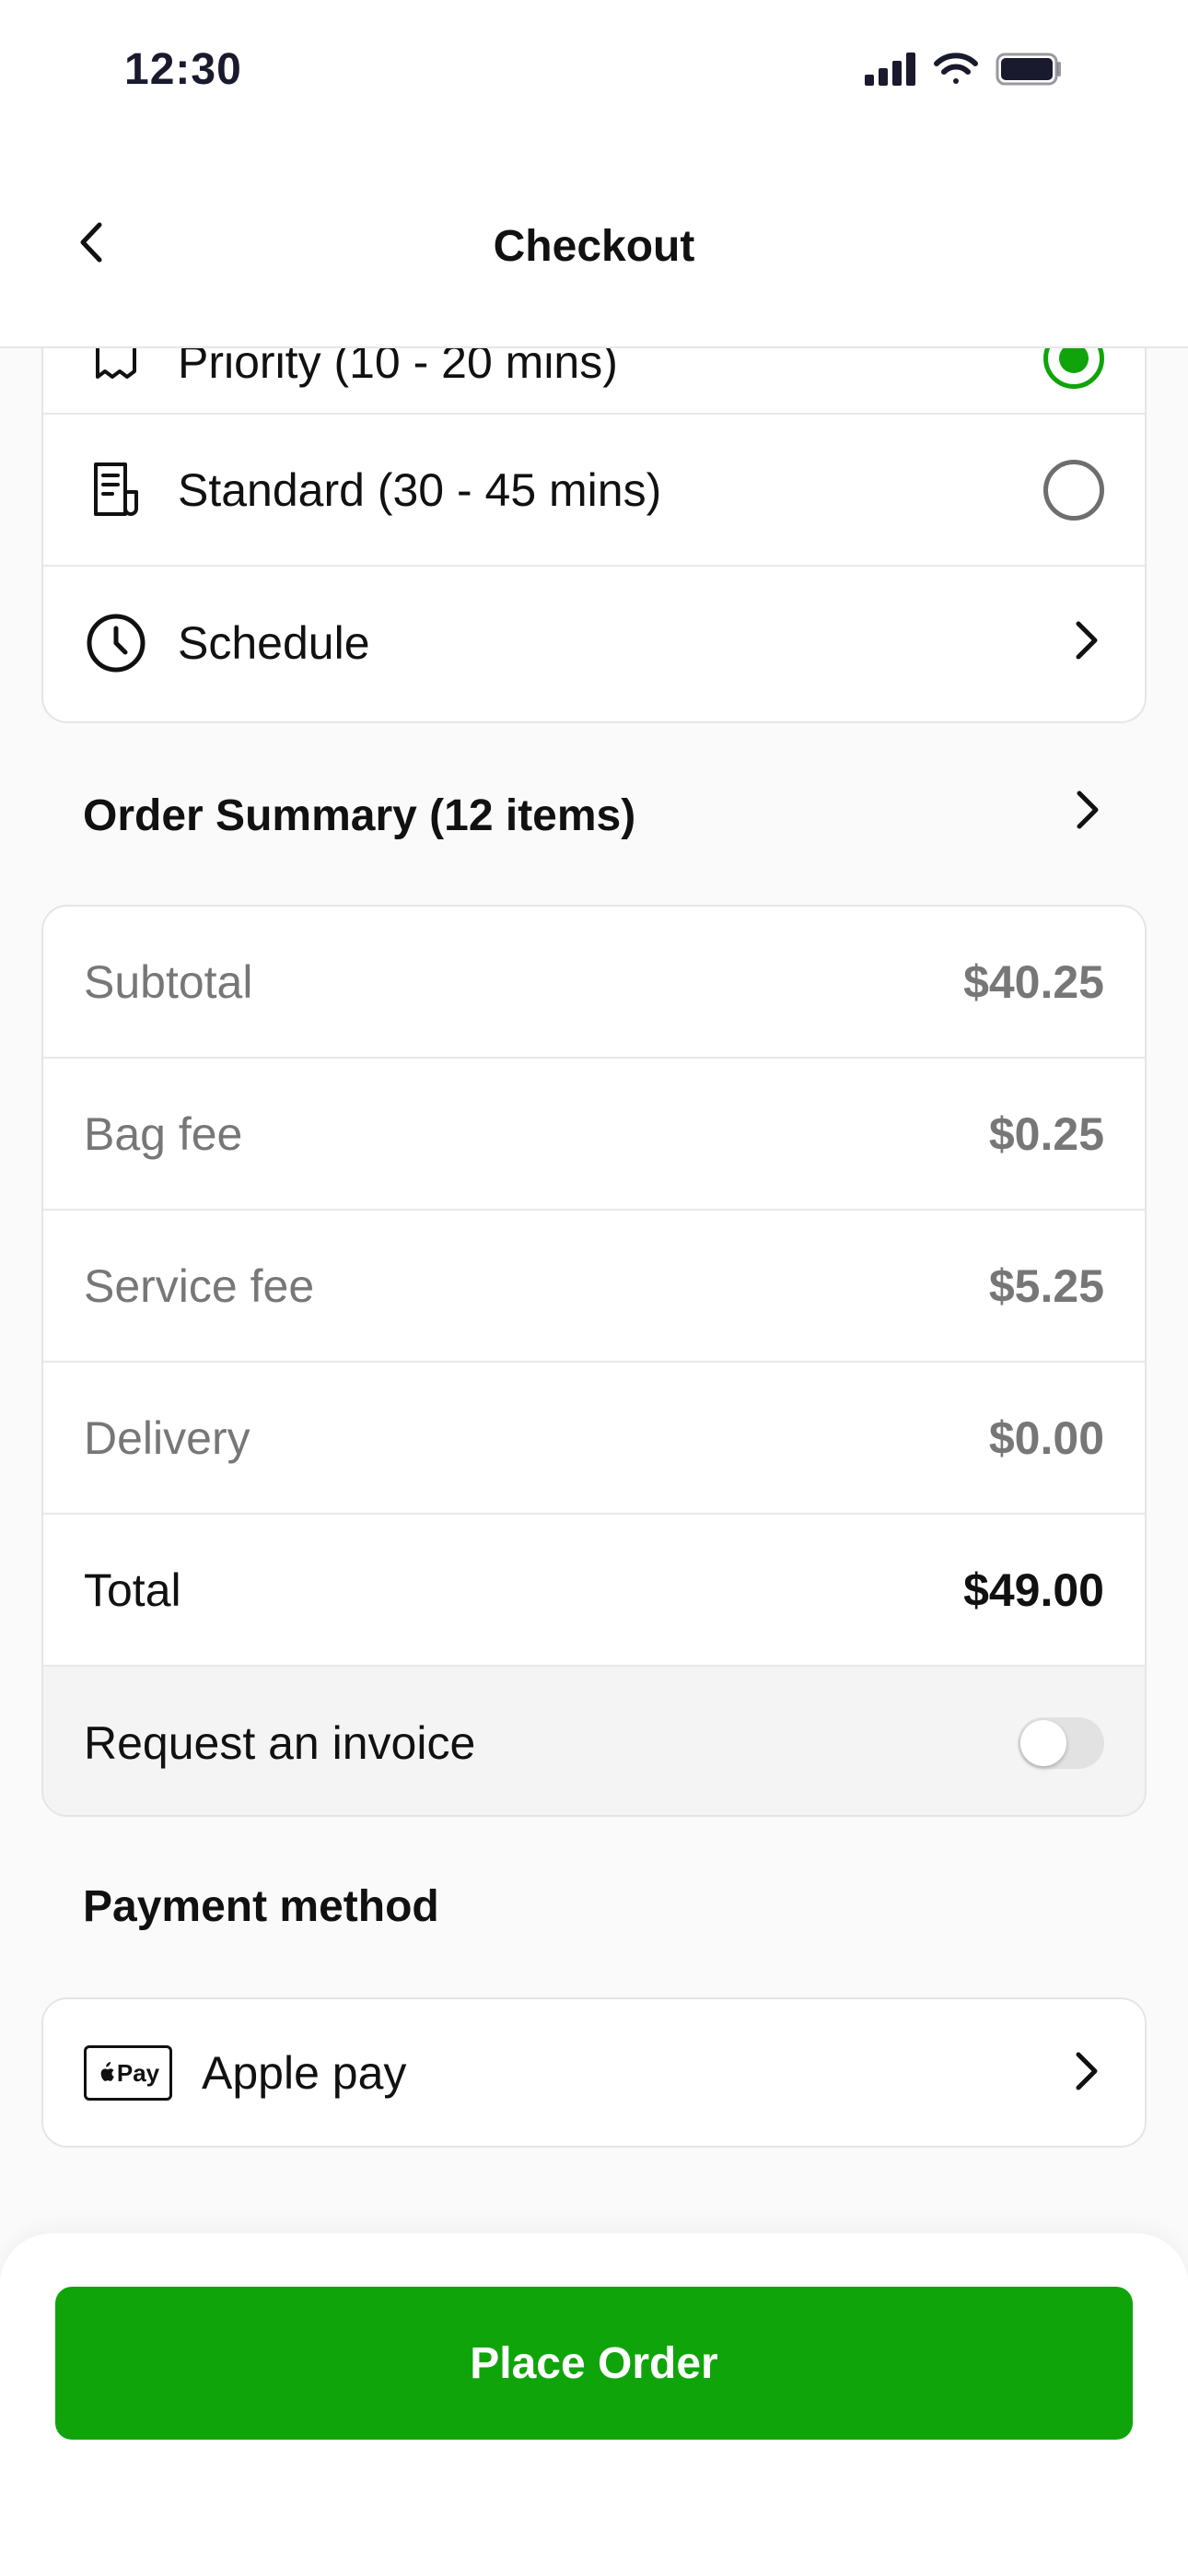  I want to click on delivery-option-label: Schedule, so click(274, 642).